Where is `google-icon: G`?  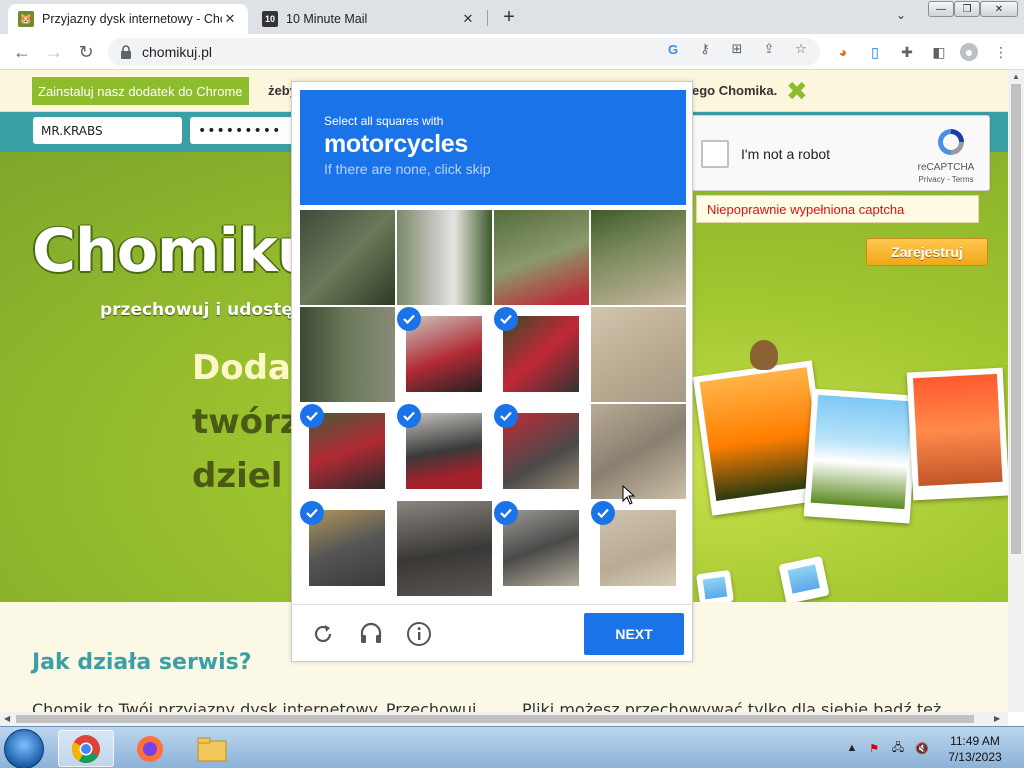
google-icon: G is located at coordinates (673, 49).